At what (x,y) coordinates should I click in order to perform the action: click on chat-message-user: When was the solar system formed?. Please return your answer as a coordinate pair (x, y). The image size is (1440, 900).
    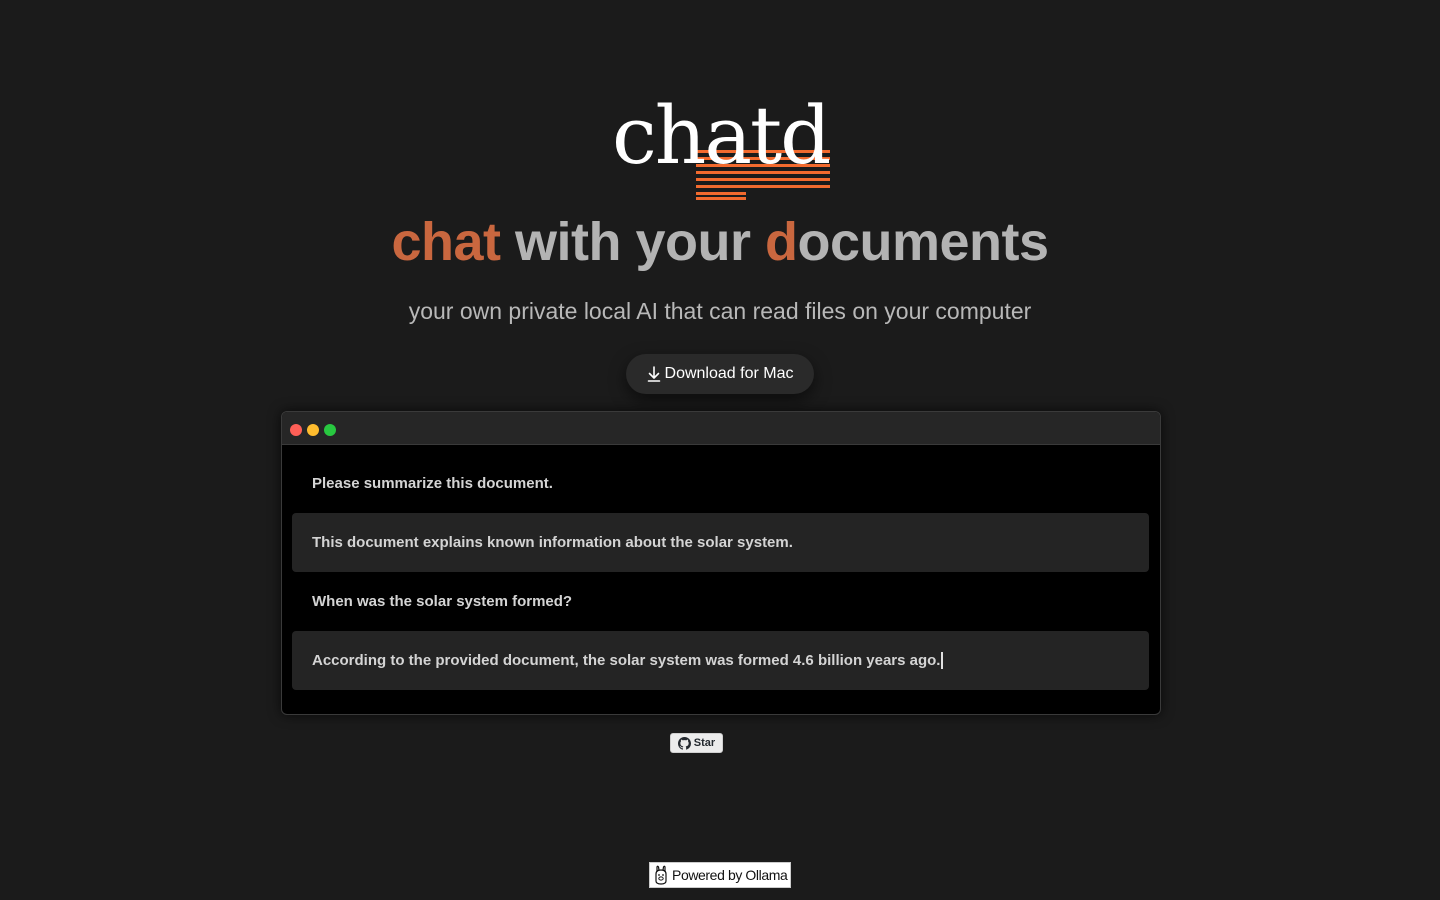
    Looking at the image, I should click on (720, 601).